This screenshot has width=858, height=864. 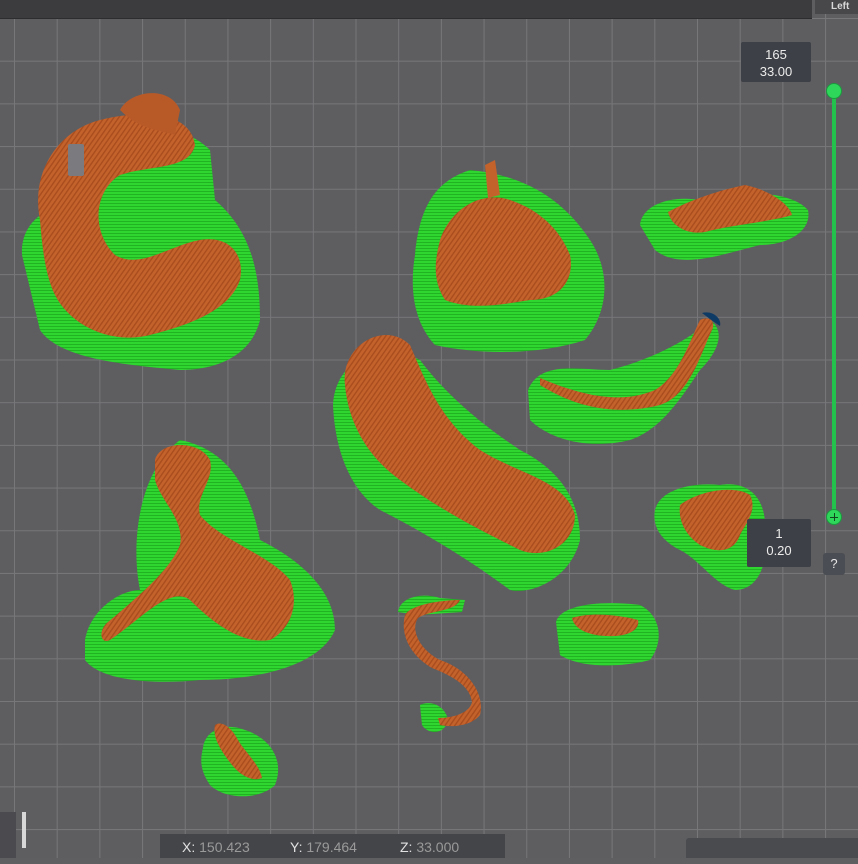 I want to click on layer-slider-top-label: 165 33.00, so click(x=776, y=62).